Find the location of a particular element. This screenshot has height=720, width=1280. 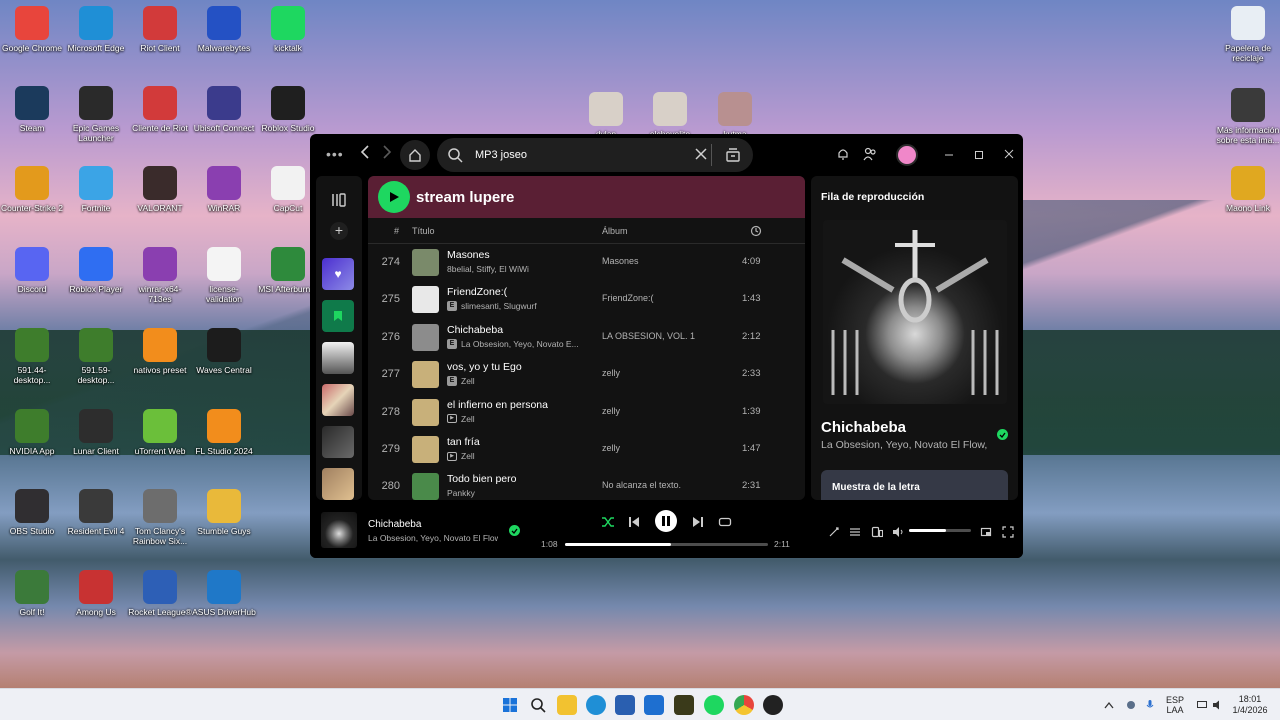

desktop-shortcut: kutma is located at coordinates (735, 115).